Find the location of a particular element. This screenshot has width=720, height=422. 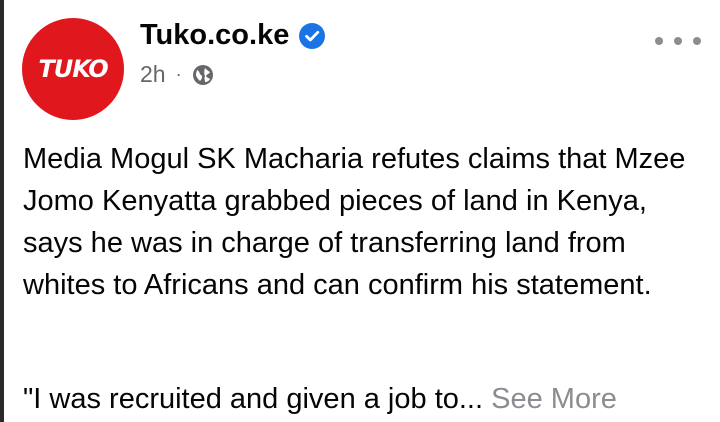

page-name-link: Tuko.co.ke is located at coordinates (233, 35).